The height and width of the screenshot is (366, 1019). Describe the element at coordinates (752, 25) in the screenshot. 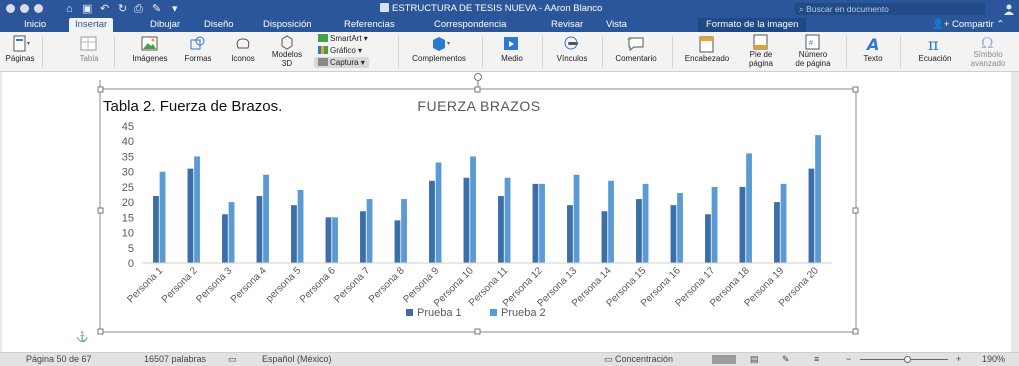

I see `tab-formato-imagen: Formato de la imagen` at that location.